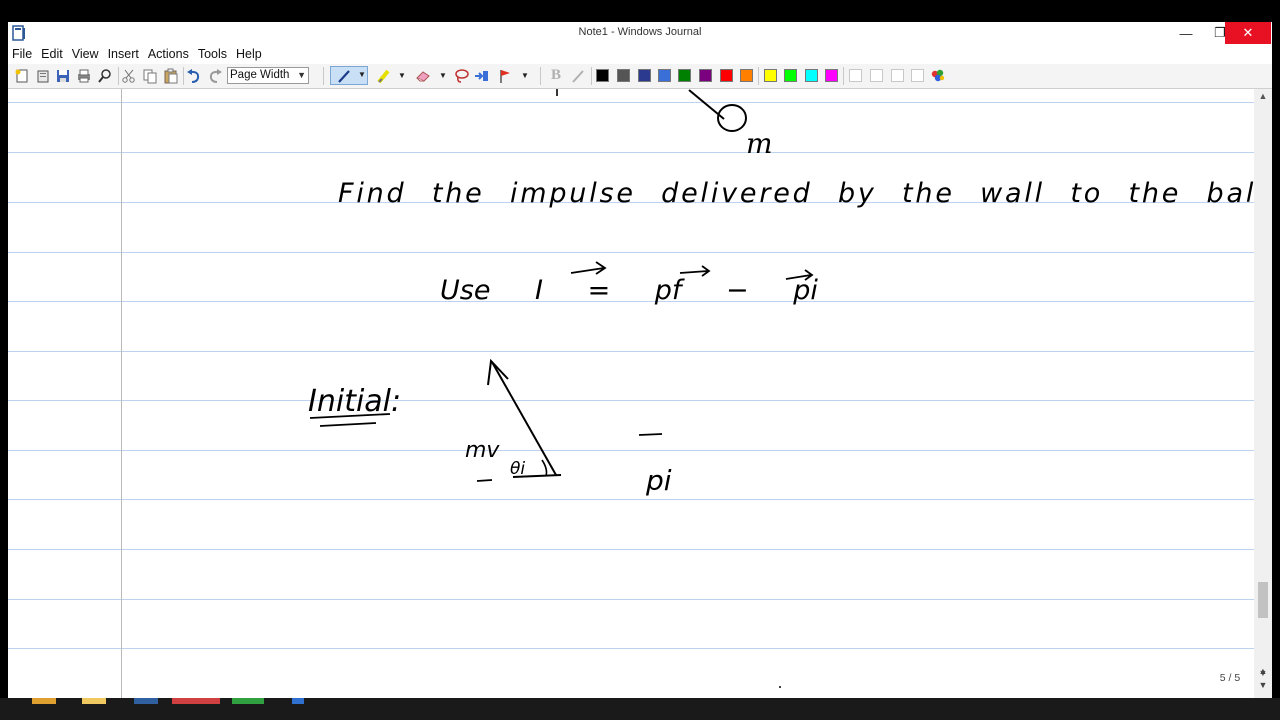 This screenshot has width=1280, height=720. What do you see at coordinates (301, 75) in the screenshot?
I see `chevron-down-icon: ▼` at bounding box center [301, 75].